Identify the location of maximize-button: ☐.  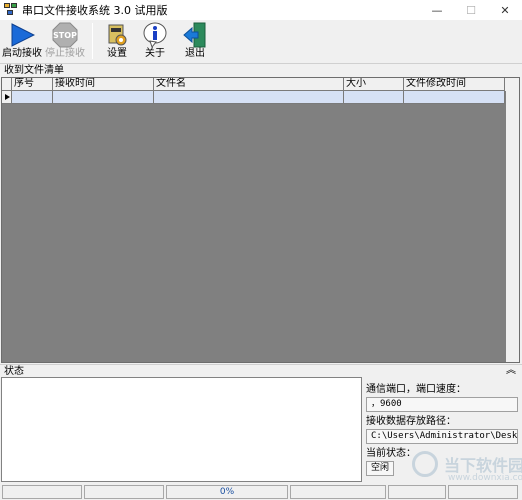
(471, 10).